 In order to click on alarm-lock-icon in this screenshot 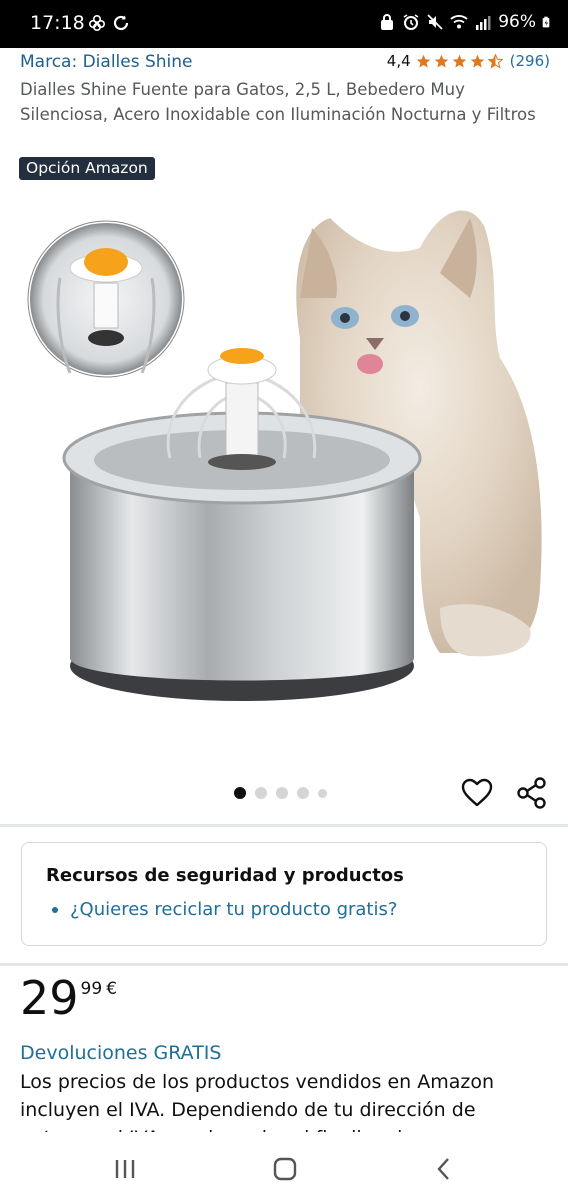, I will do `click(387, 22)`.